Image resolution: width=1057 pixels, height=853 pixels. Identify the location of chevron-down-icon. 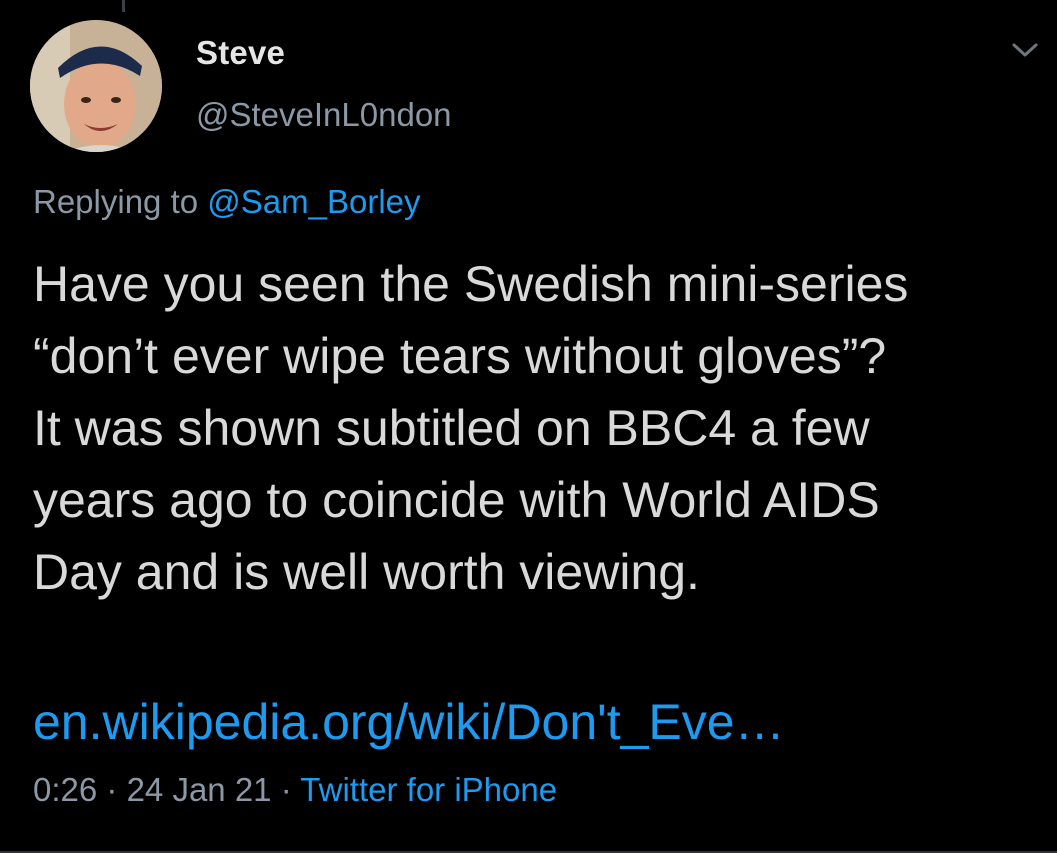
(1025, 50).